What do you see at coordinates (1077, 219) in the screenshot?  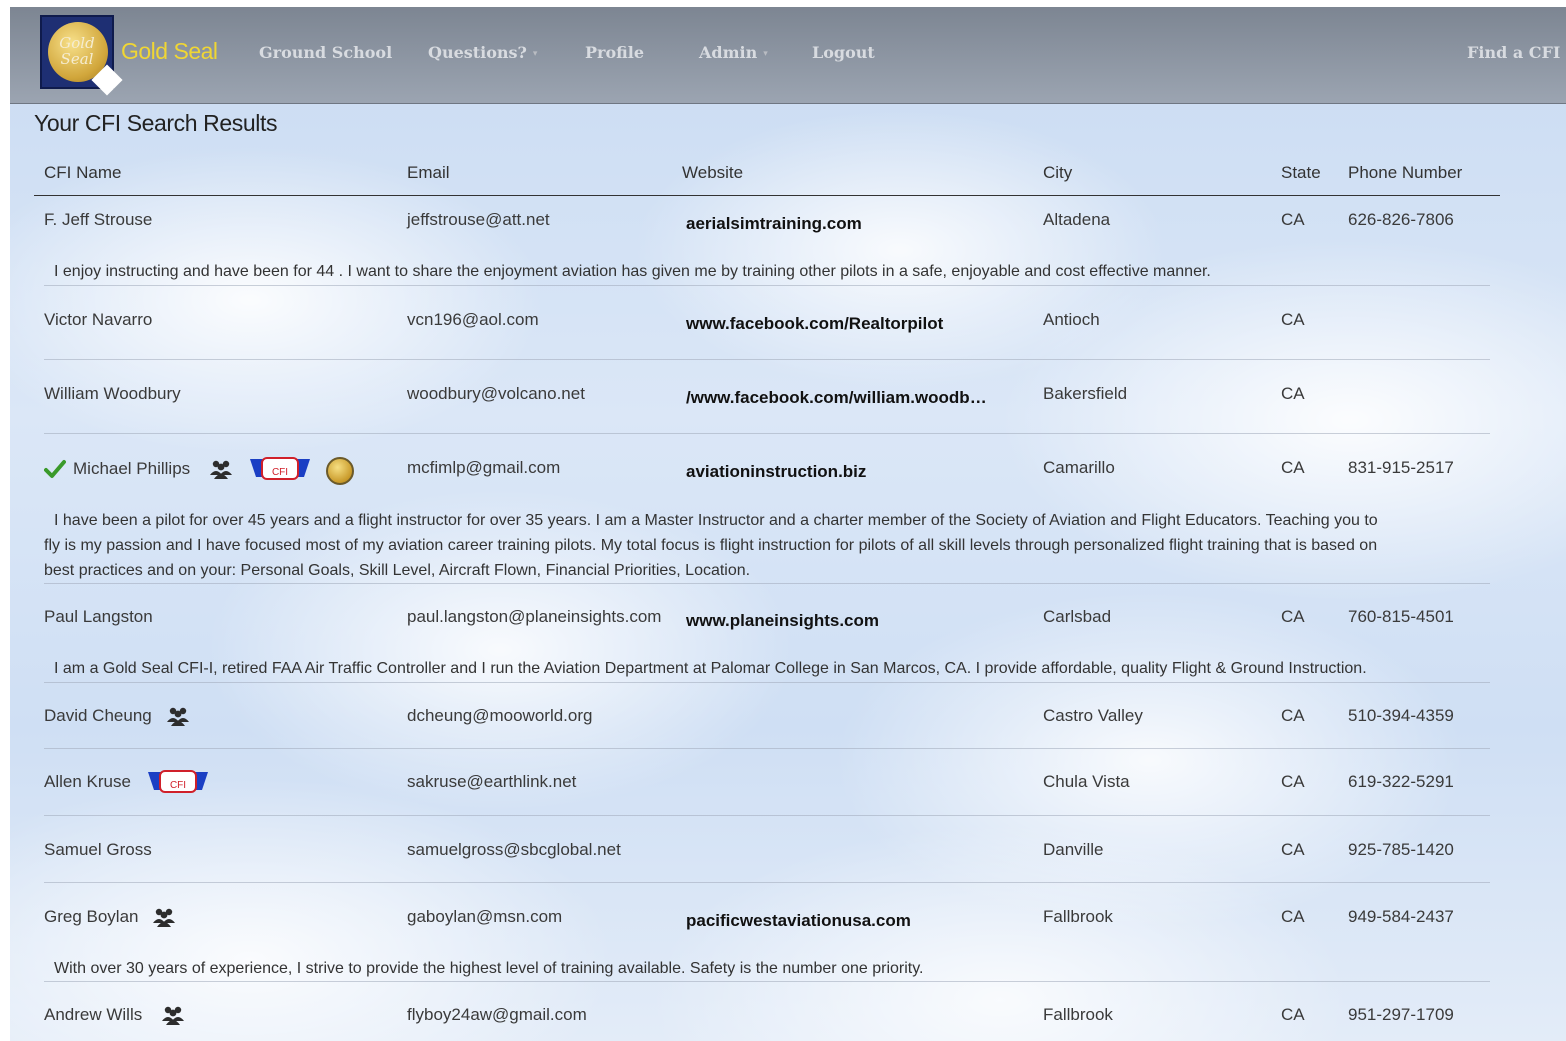 I see `cfi-city: Altadena` at bounding box center [1077, 219].